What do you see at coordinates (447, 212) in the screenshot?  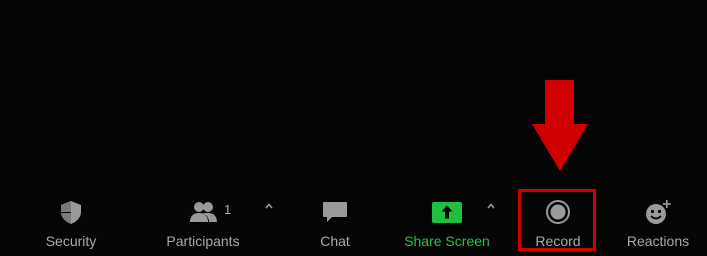 I see `share-screen-icon` at bounding box center [447, 212].